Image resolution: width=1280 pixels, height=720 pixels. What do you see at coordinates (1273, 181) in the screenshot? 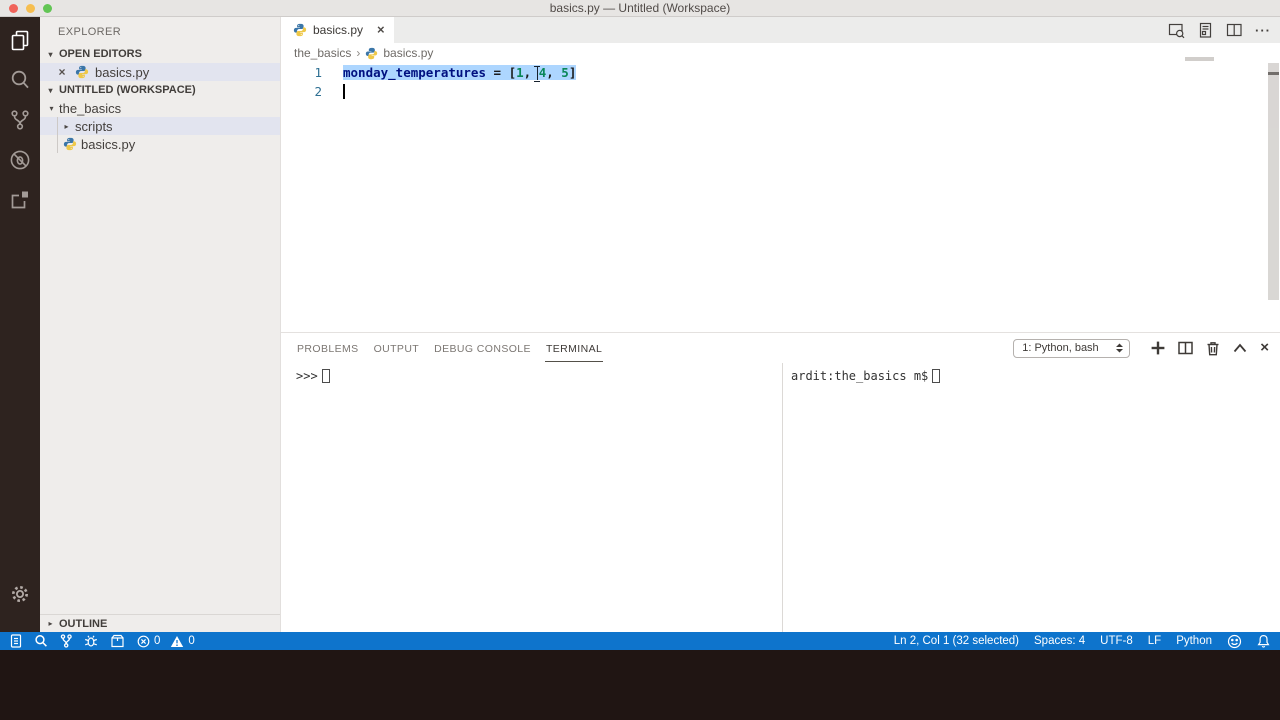
I see `editor-scrollbar` at bounding box center [1273, 181].